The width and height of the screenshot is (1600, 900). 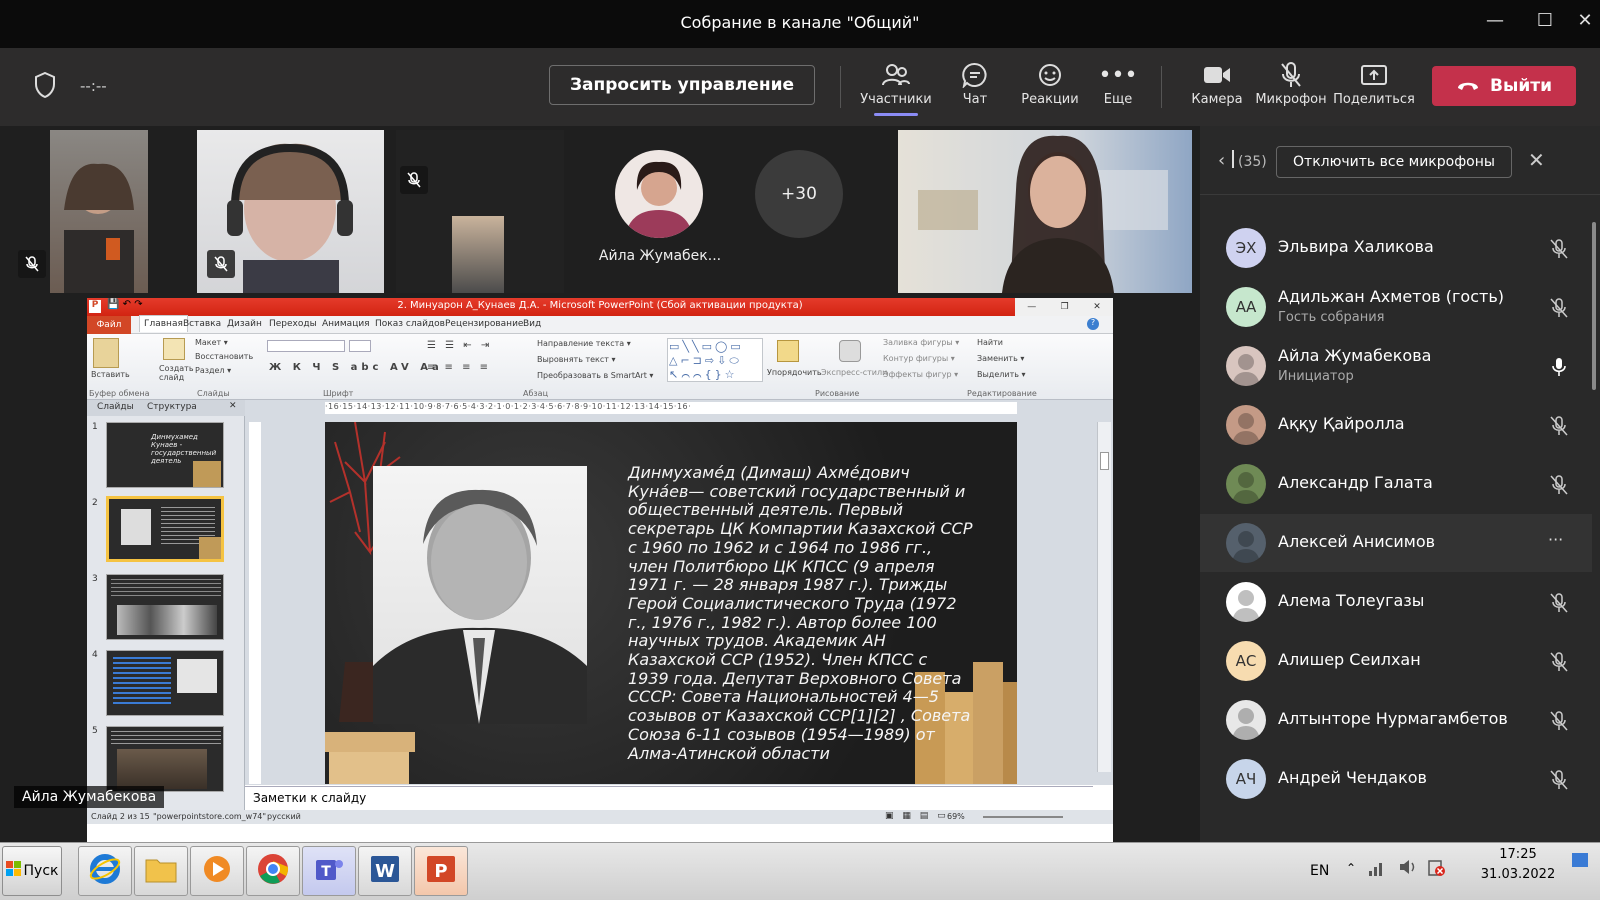 I want to click on shape-fill-button: Заливка фигуры ▾, so click(x=921, y=342).